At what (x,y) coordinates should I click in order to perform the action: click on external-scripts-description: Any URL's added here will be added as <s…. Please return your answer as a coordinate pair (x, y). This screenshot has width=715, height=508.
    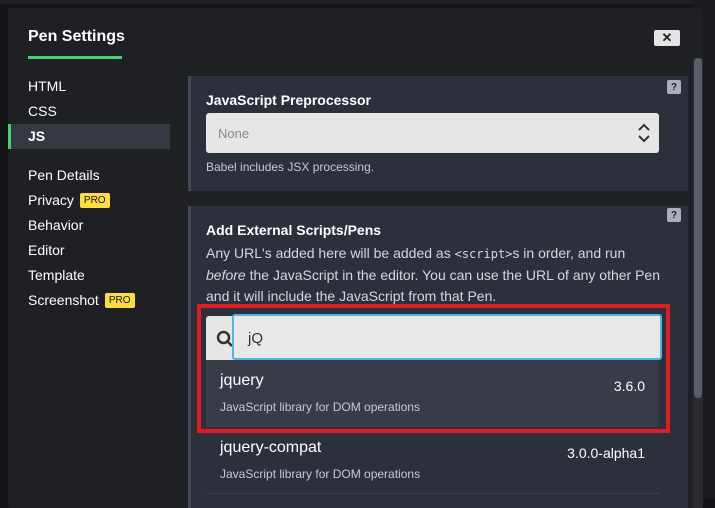
    Looking at the image, I should click on (433, 274).